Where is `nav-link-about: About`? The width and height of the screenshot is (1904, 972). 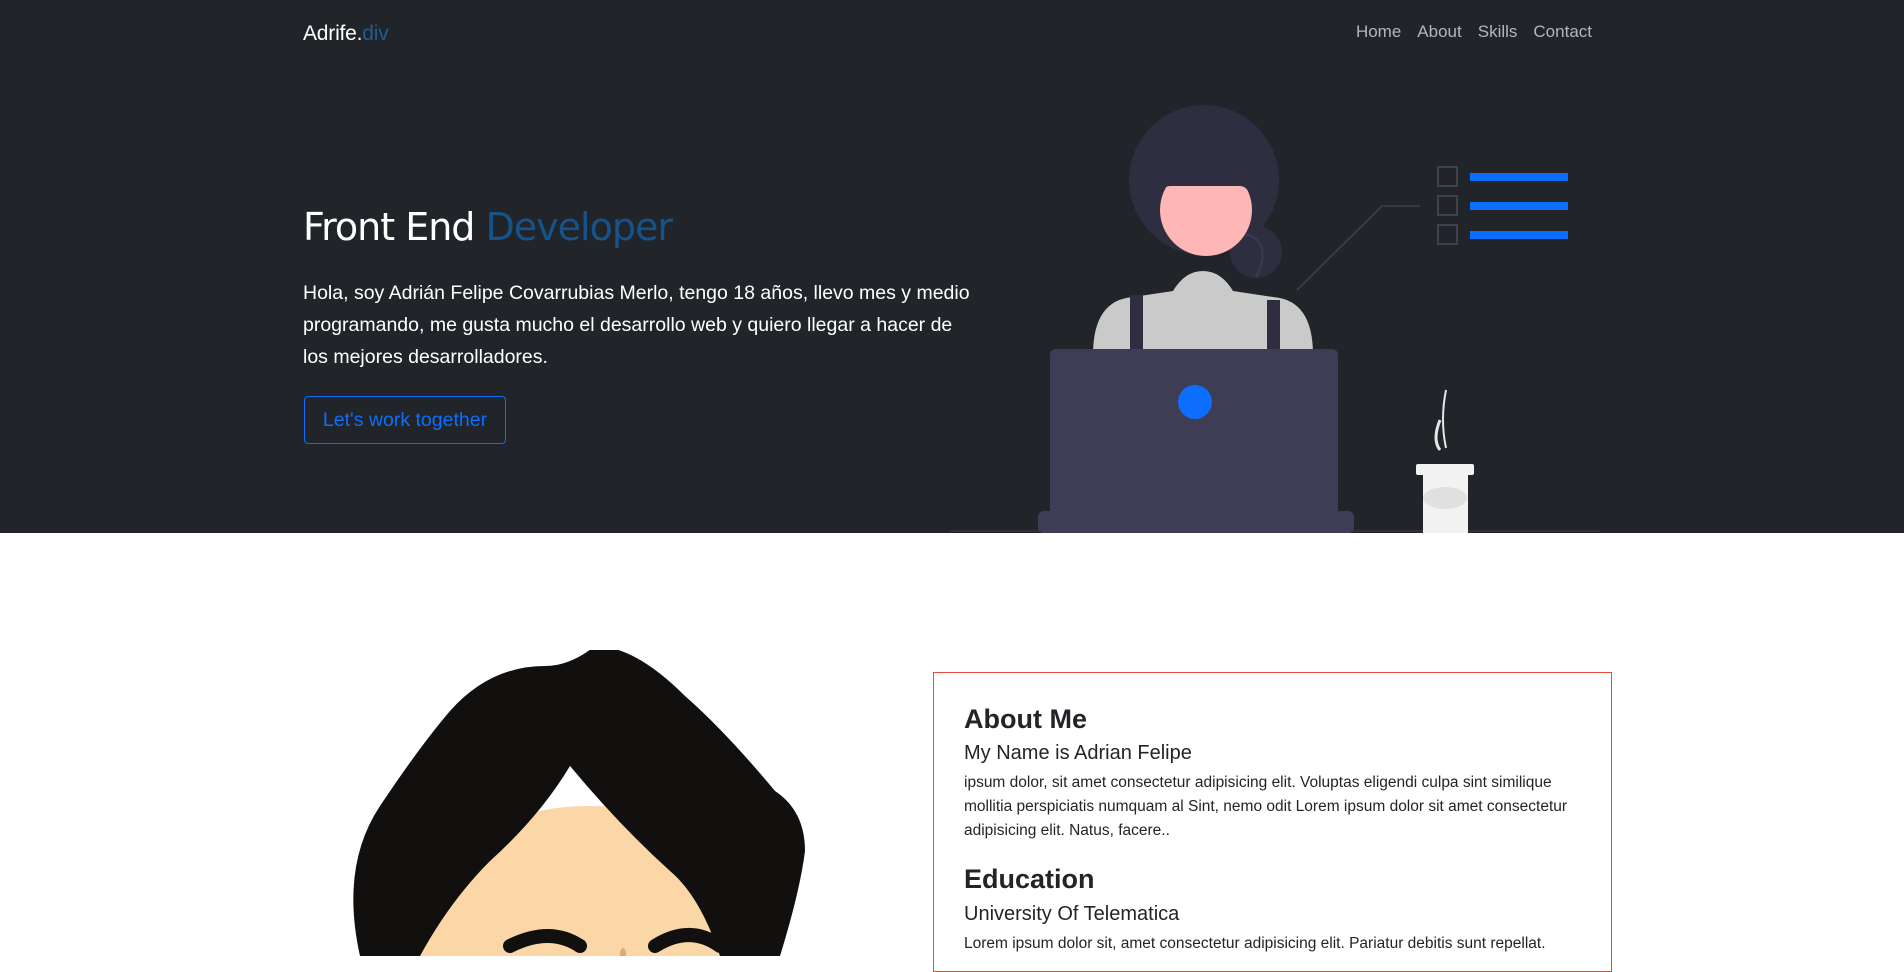 nav-link-about: About is located at coordinates (1439, 32).